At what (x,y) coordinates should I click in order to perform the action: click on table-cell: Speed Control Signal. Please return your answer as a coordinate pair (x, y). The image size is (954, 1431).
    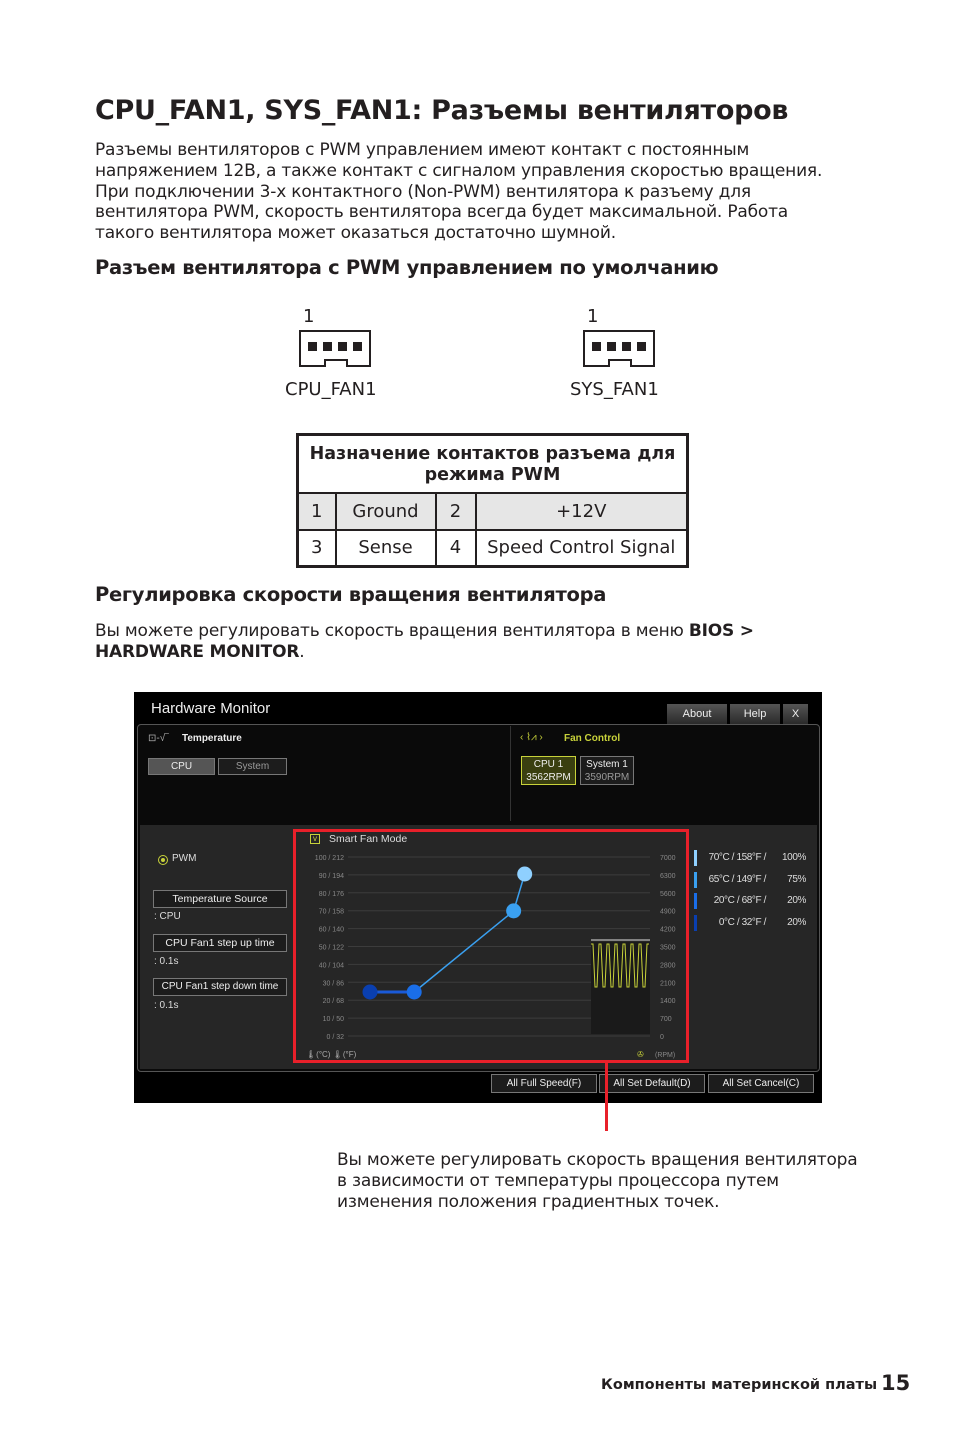
    Looking at the image, I should click on (581, 548).